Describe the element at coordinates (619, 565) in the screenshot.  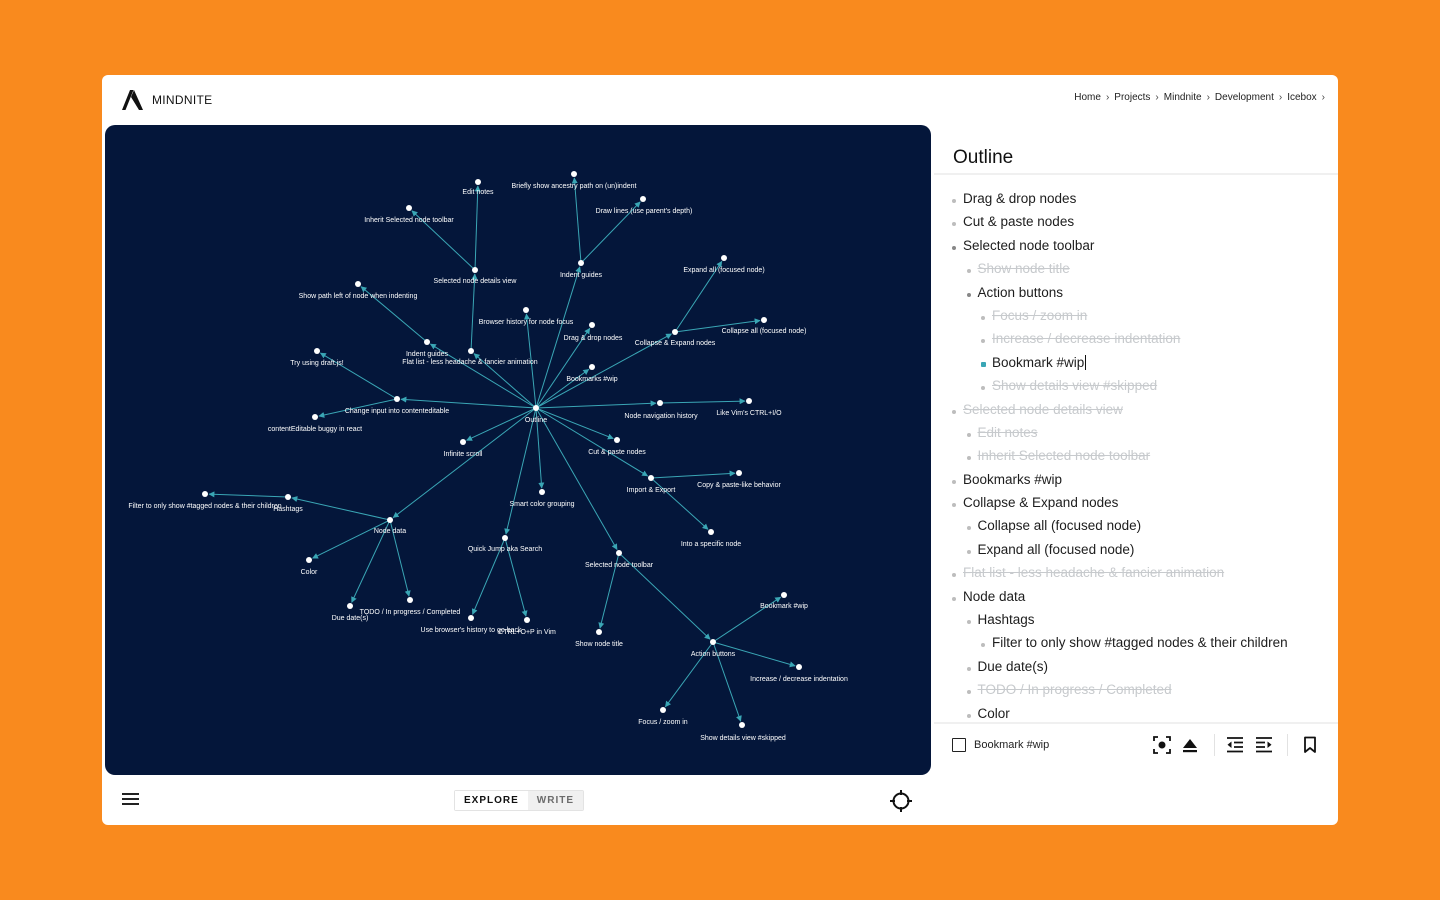
I see `graph-node-label: Selected node toolbar` at that location.